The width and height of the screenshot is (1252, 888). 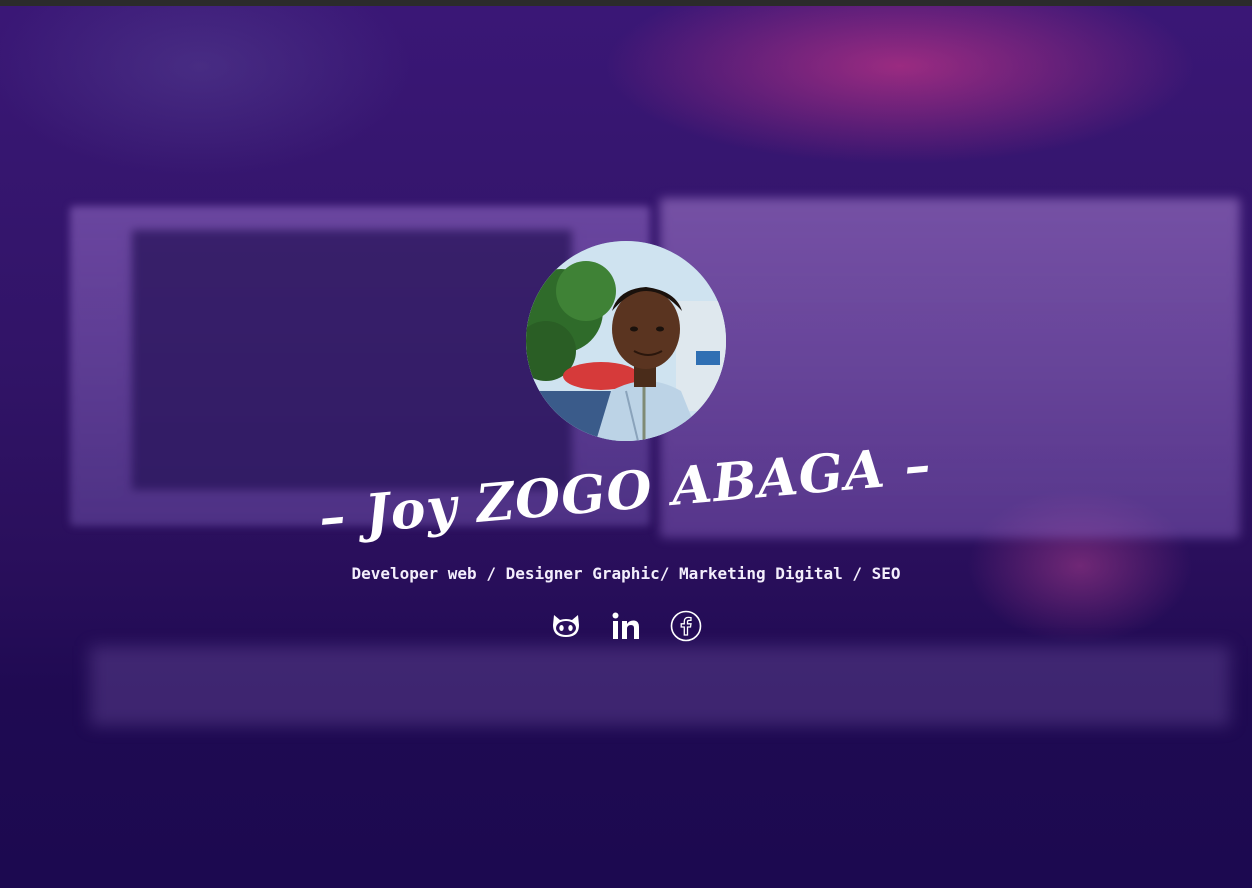 I want to click on facebook-link, so click(x=686, y=626).